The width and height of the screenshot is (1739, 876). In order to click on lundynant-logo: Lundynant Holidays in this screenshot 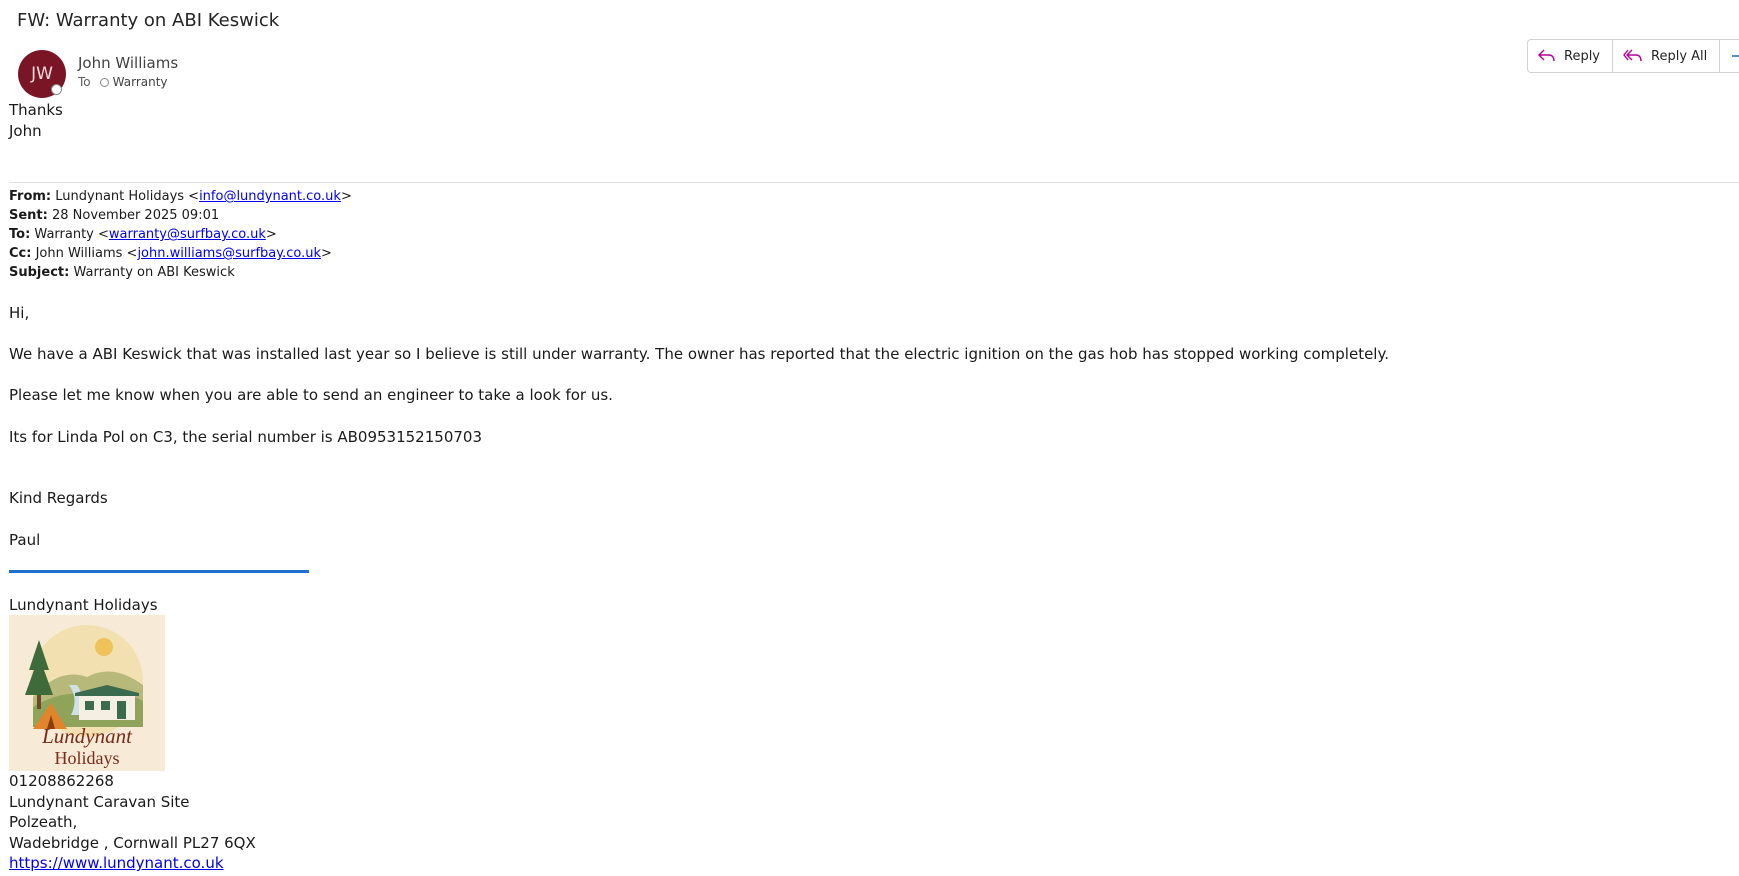, I will do `click(87, 693)`.